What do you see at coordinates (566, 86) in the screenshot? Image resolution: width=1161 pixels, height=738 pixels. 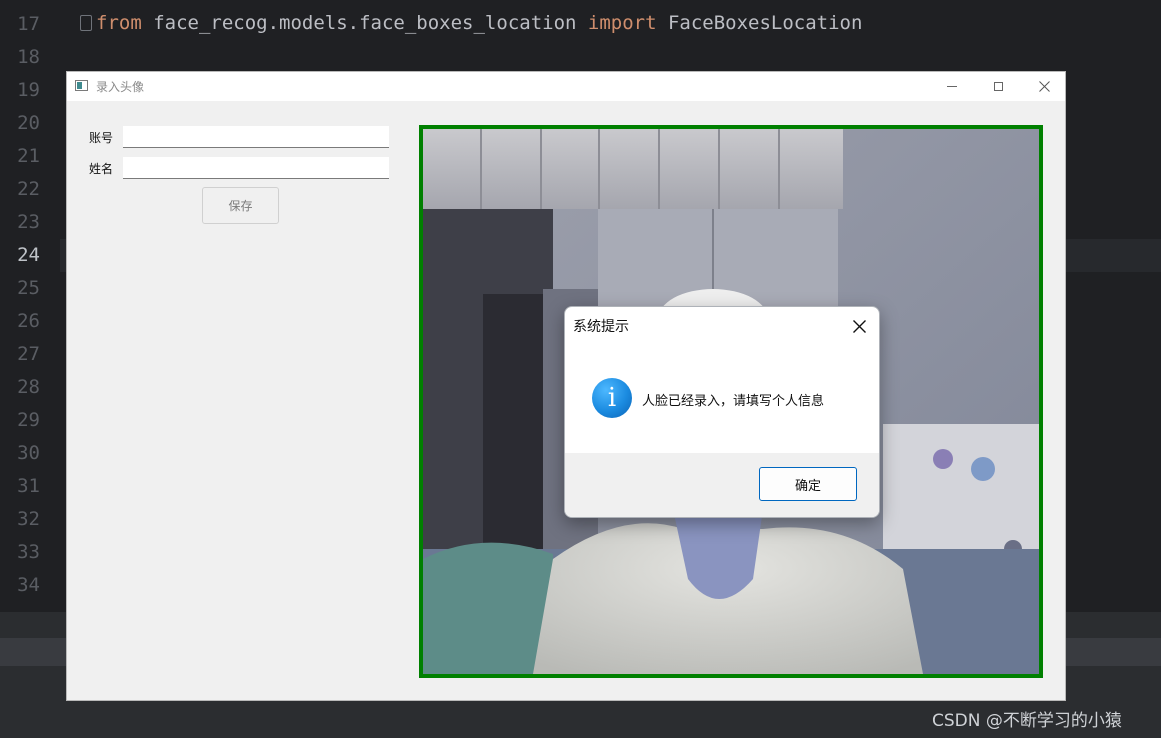 I see `window-titlebar: 录入头像` at bounding box center [566, 86].